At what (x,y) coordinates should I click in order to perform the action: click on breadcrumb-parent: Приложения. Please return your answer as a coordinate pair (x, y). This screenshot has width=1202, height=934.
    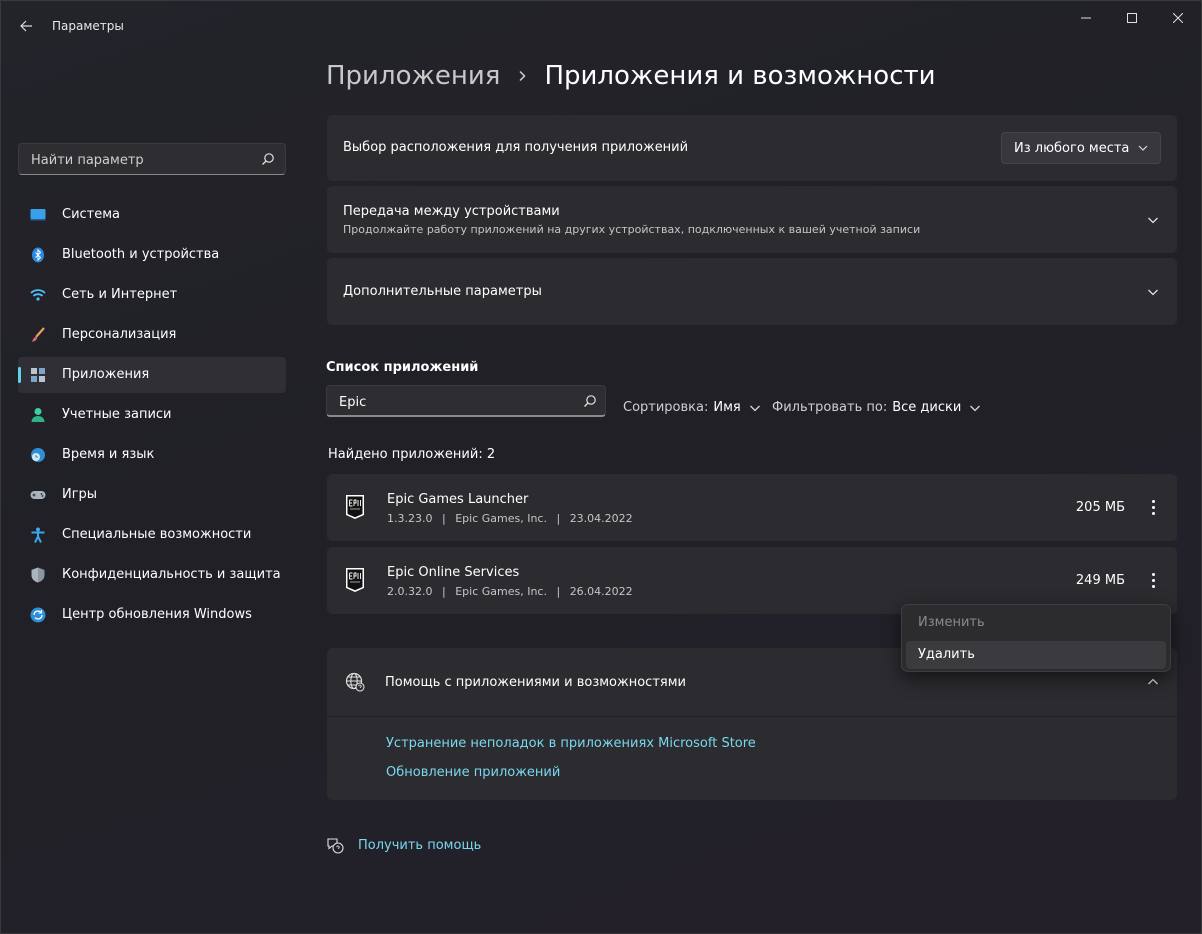
    Looking at the image, I should click on (413, 76).